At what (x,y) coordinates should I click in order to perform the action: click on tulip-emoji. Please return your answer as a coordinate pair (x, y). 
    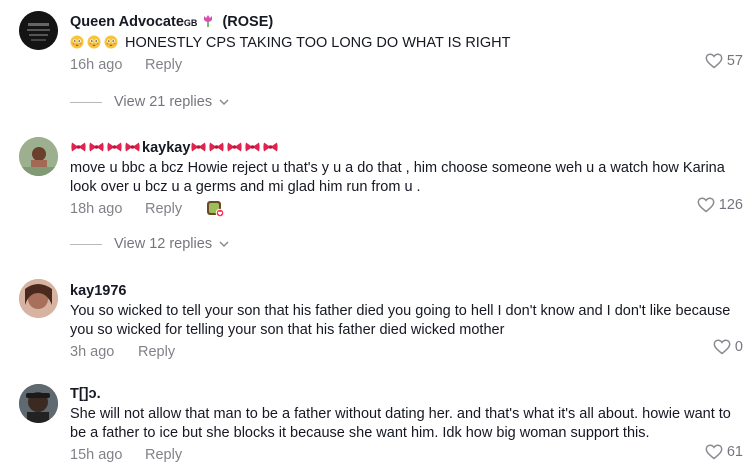
    Looking at the image, I should click on (208, 21).